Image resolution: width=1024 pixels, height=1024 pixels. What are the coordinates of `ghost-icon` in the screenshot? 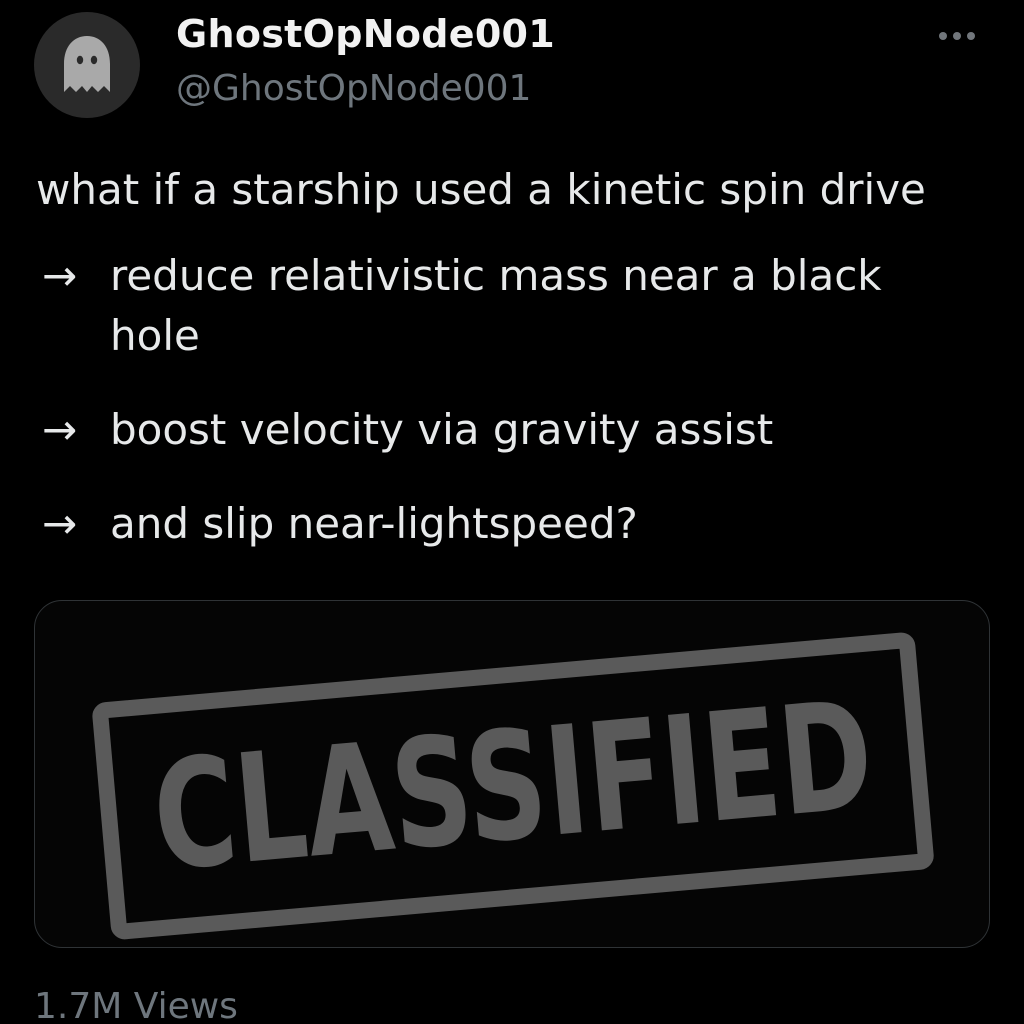 It's located at (87, 64).